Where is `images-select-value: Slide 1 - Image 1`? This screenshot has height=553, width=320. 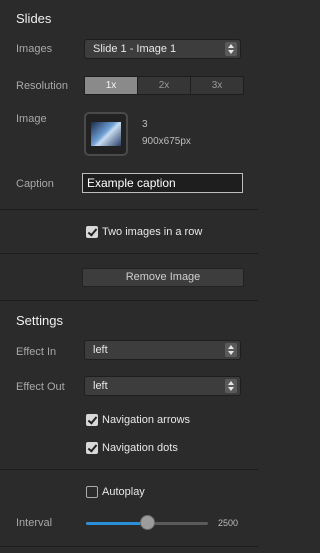 images-select-value: Slide 1 - Image 1 is located at coordinates (135, 49).